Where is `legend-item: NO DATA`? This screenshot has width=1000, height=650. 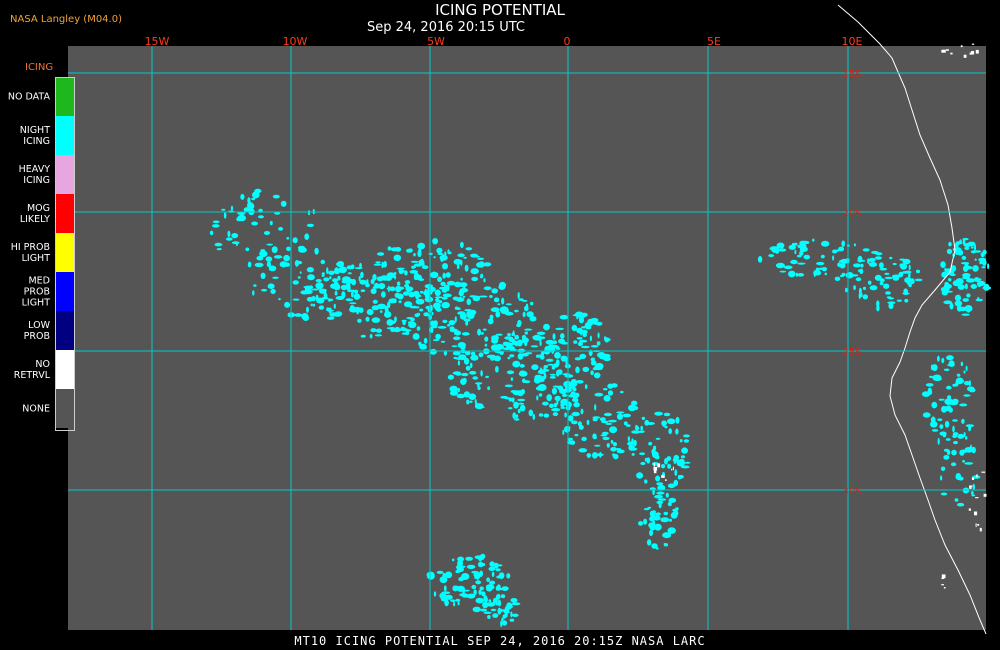
legend-item: NO DATA is located at coordinates (38, 96).